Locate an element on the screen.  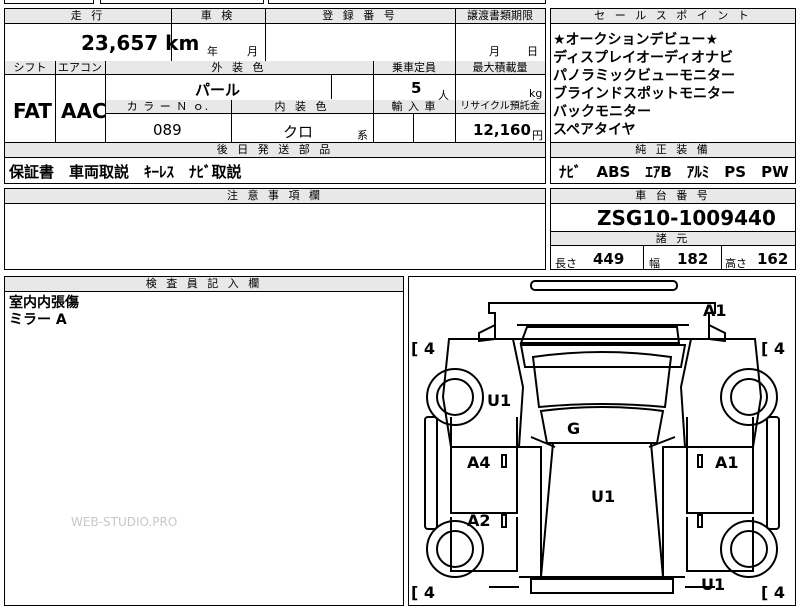
chassis-header: 車 台 番 号 is located at coordinates (673, 196).